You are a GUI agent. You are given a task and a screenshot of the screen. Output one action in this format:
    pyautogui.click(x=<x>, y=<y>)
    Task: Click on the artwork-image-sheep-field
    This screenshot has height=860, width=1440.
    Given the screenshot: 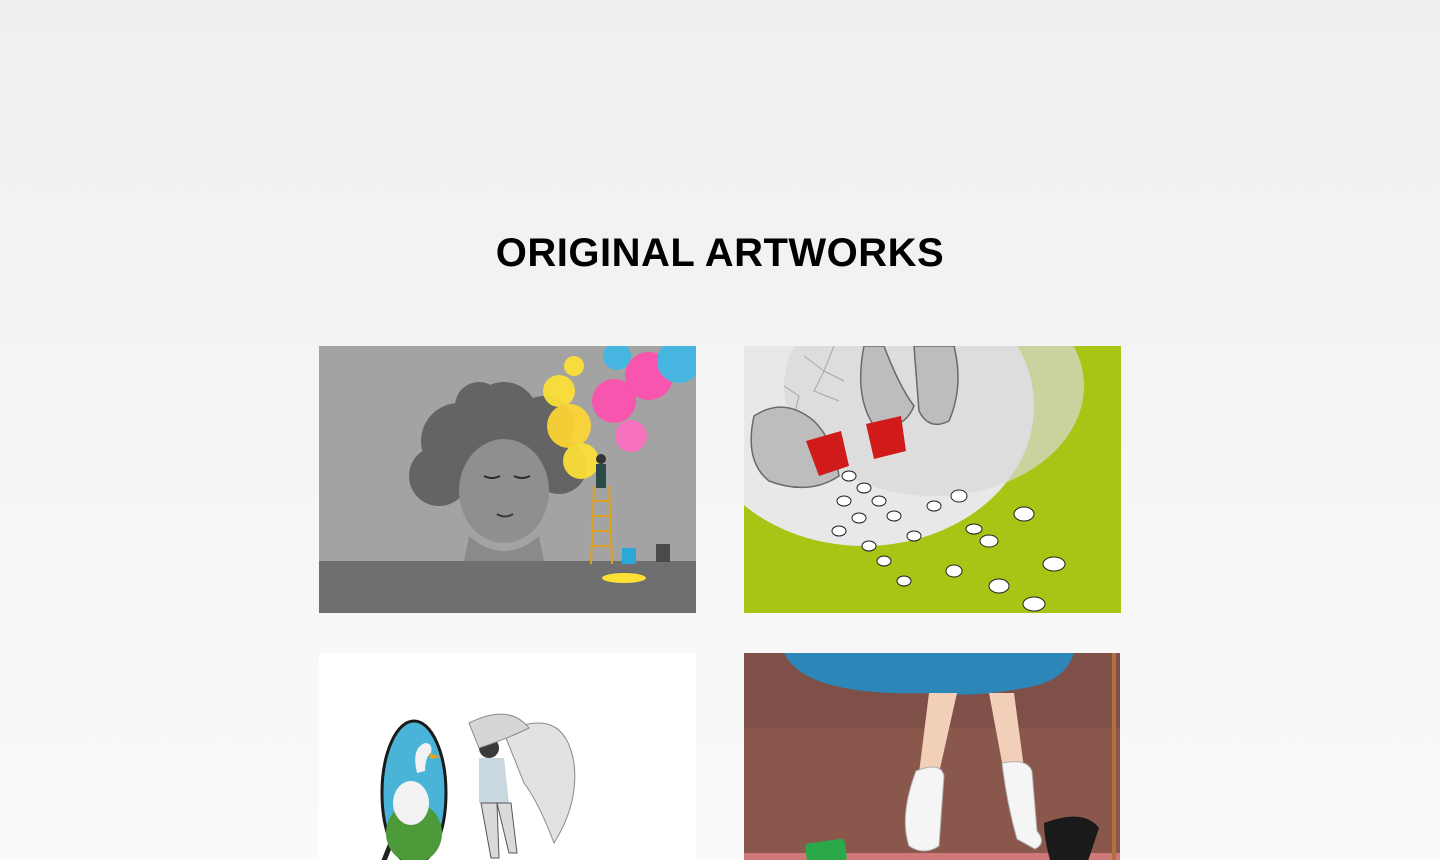 What is the action you would take?
    pyautogui.click(x=932, y=479)
    